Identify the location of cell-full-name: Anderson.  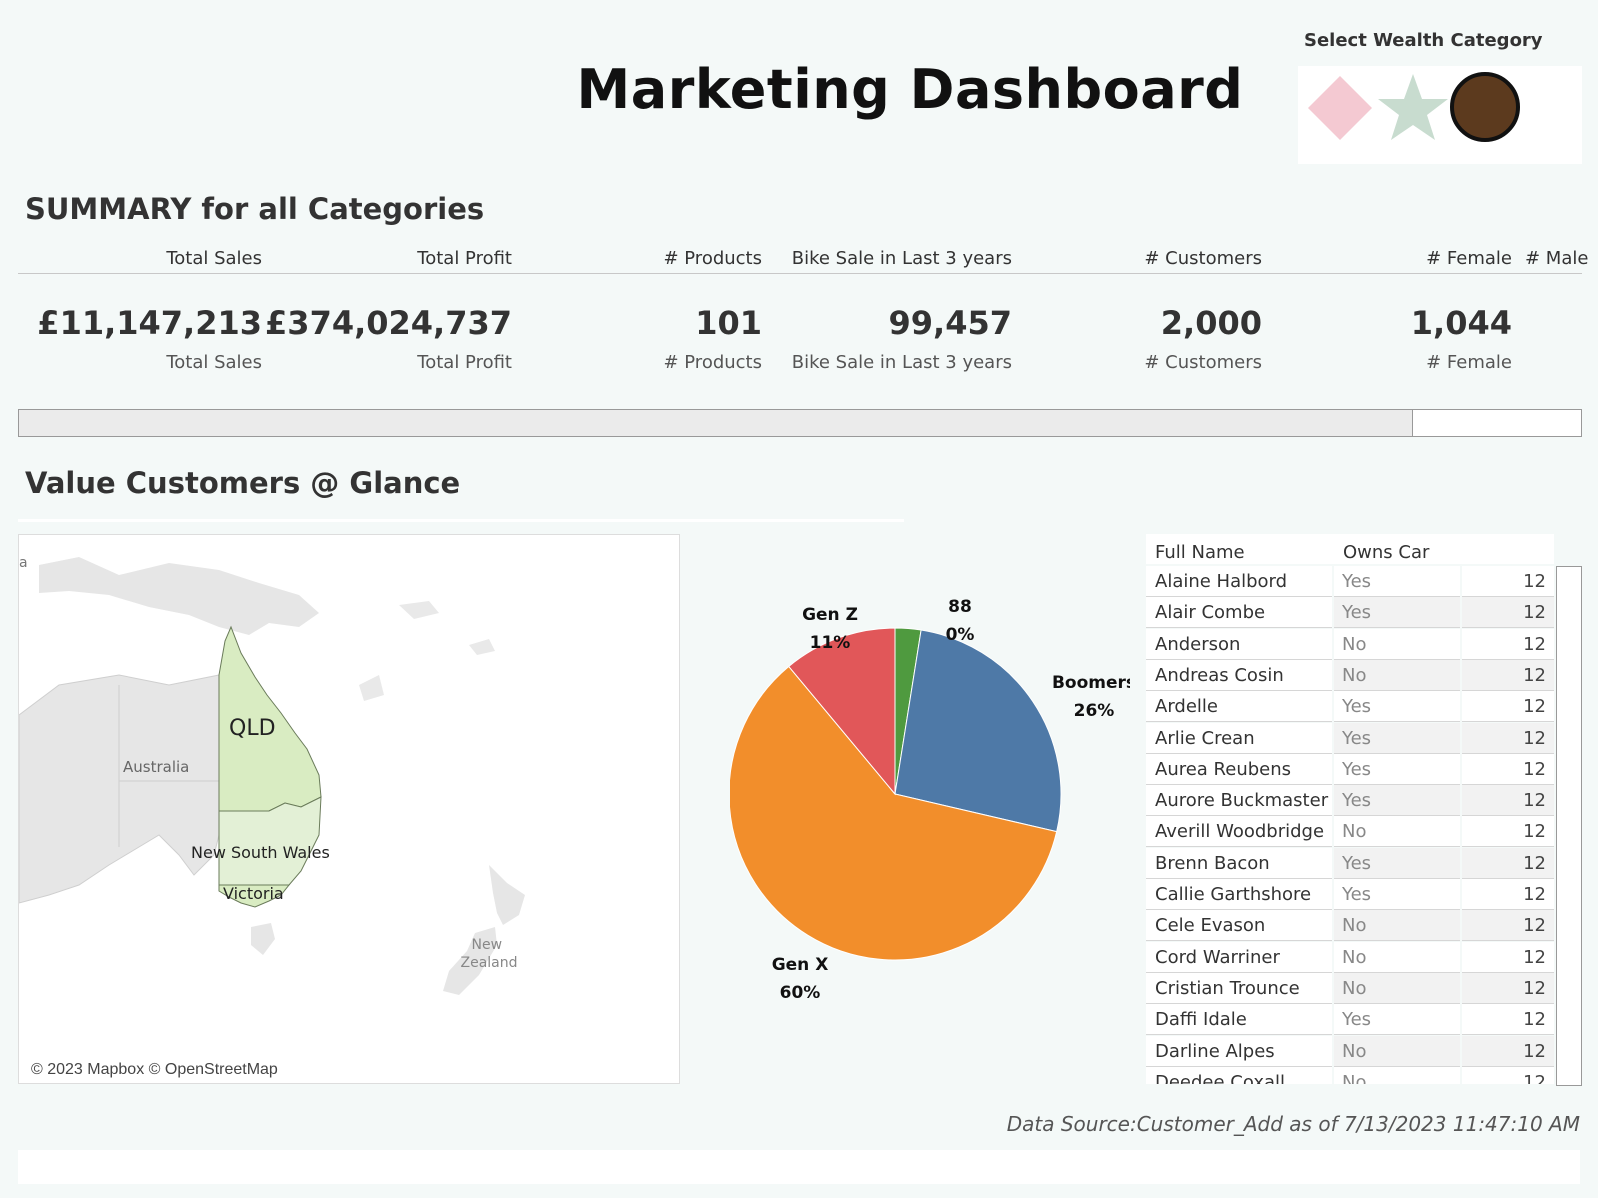
(1239, 644).